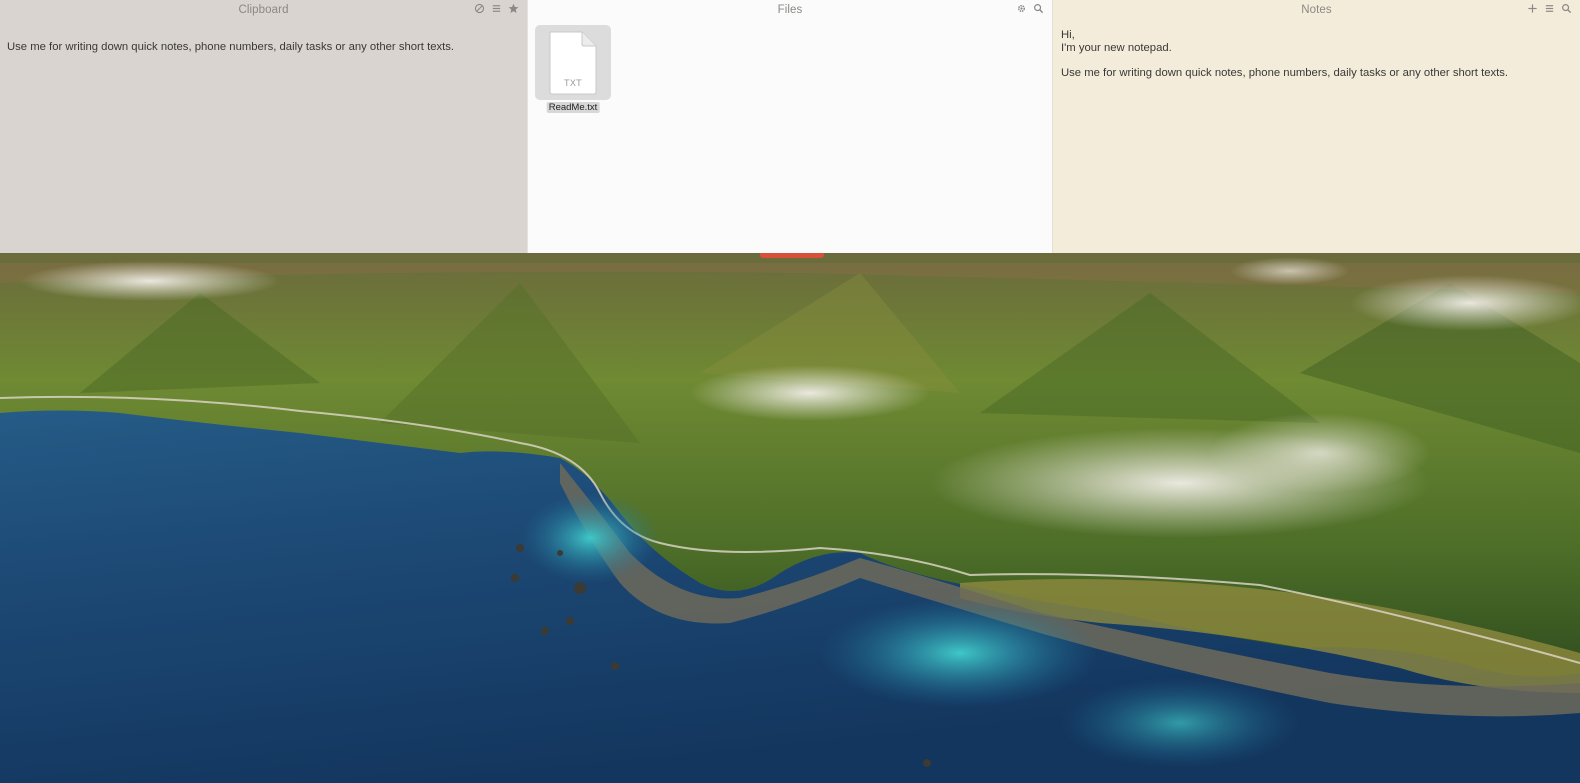  What do you see at coordinates (790, 10) in the screenshot?
I see `files-title: Files` at bounding box center [790, 10].